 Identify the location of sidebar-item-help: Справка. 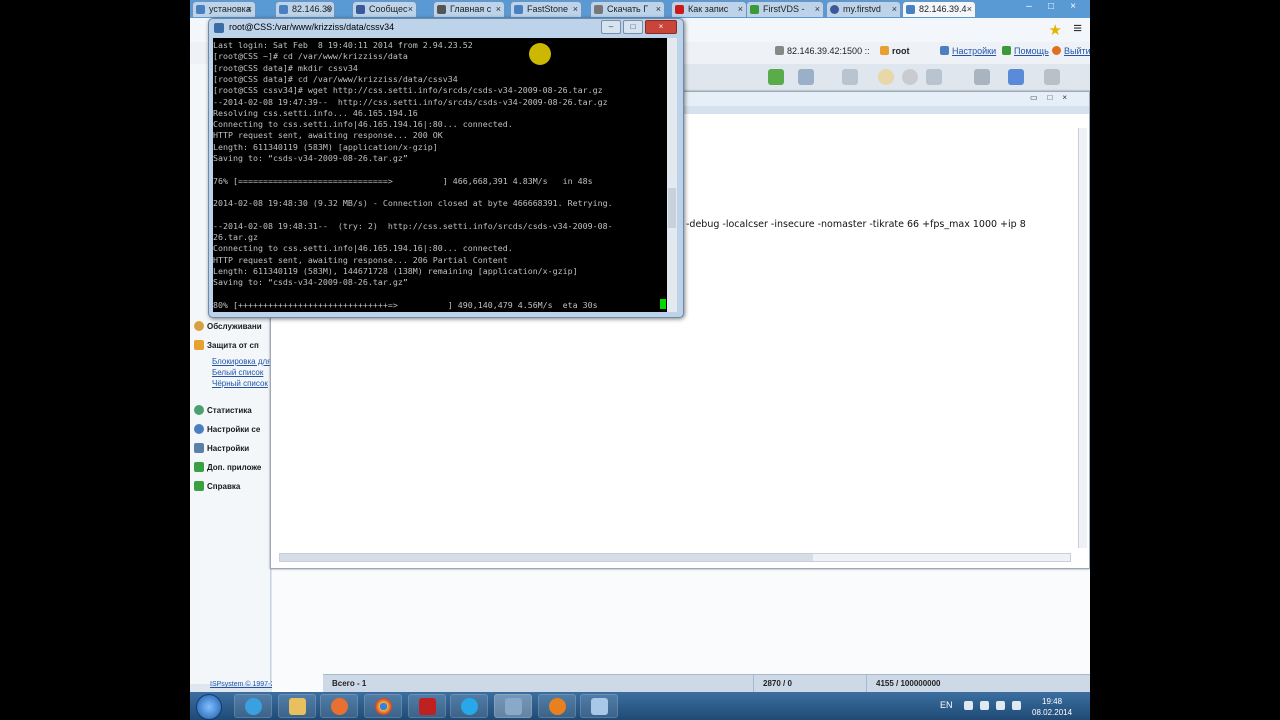
(232, 486).